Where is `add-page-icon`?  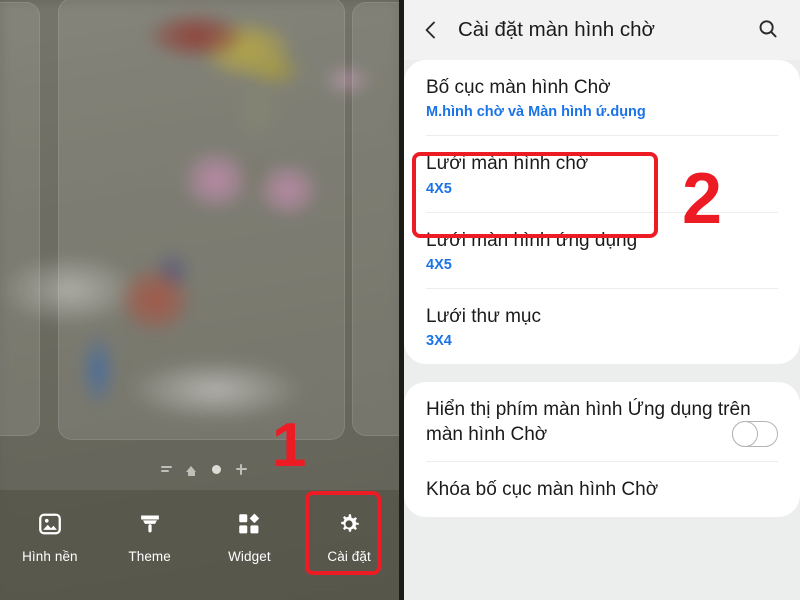 add-page-icon is located at coordinates (241, 469).